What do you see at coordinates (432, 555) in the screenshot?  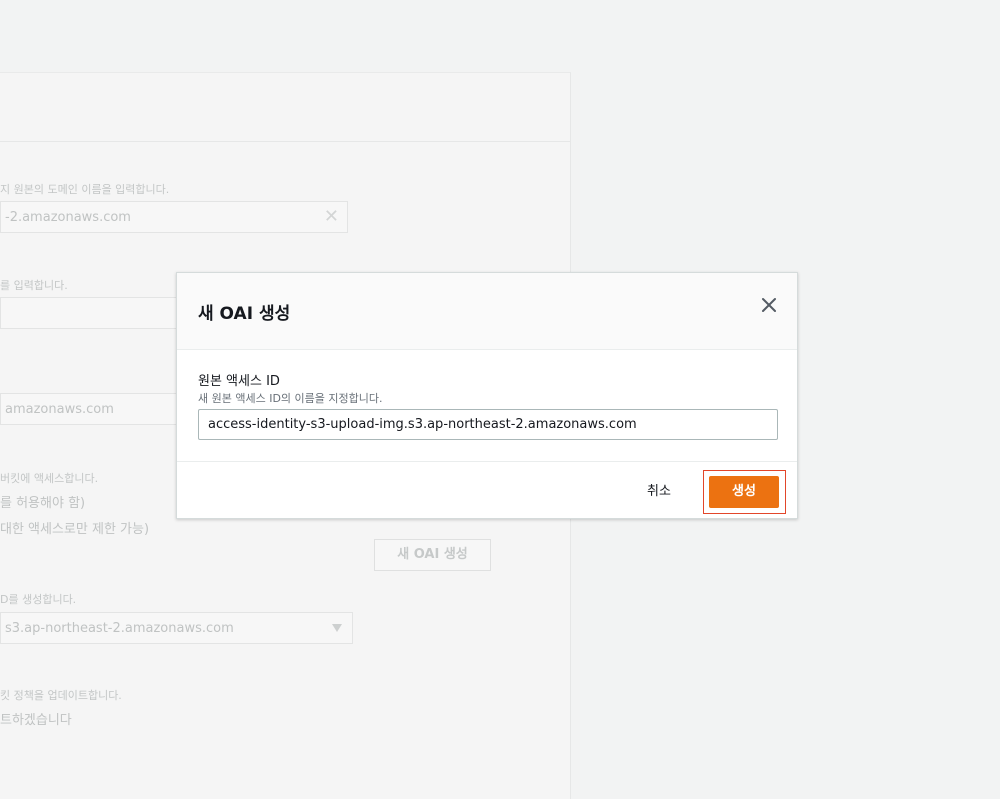 I see `new-oai-button-background: 새 OAI 생성` at bounding box center [432, 555].